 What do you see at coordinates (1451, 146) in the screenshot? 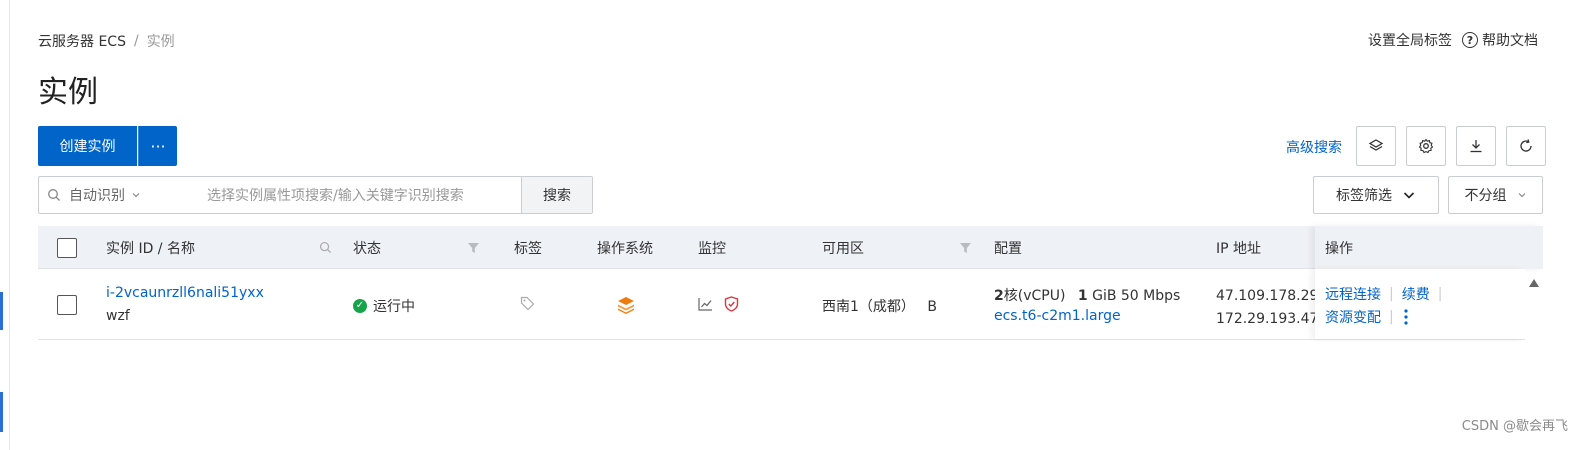
I see `toolbar-icon-buttons` at bounding box center [1451, 146].